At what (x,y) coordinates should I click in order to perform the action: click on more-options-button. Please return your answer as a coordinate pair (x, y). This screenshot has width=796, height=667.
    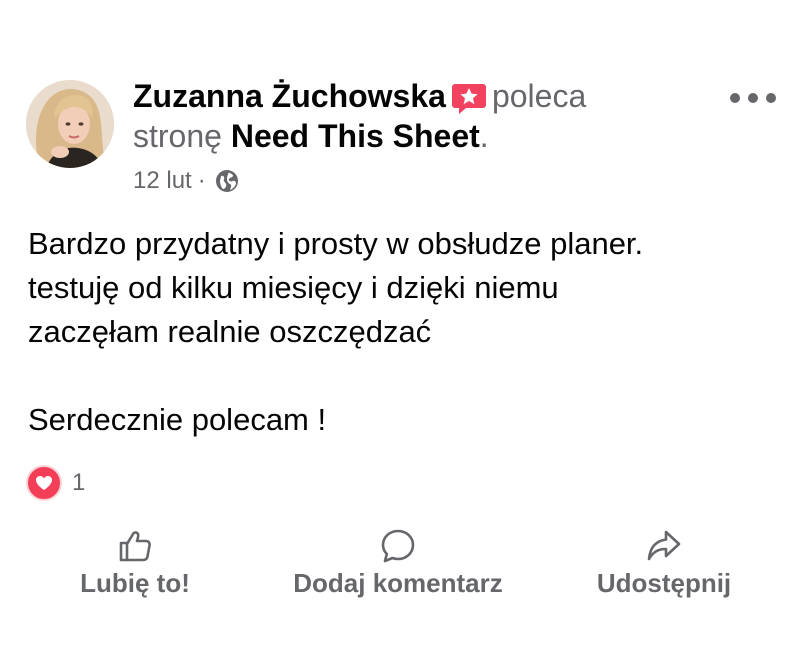
    Looking at the image, I should click on (753, 98).